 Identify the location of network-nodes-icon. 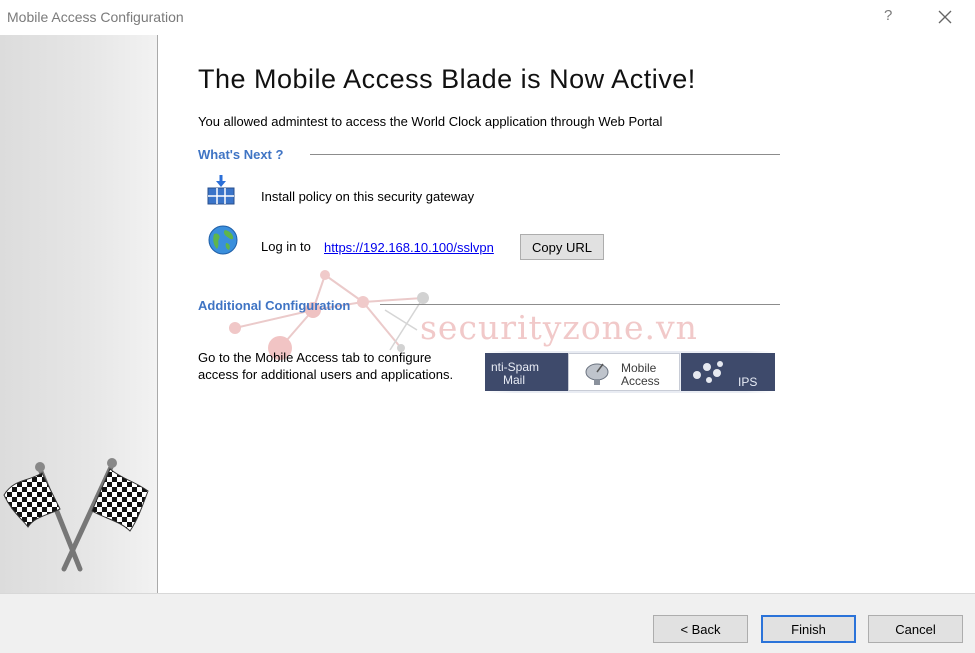
(708, 372).